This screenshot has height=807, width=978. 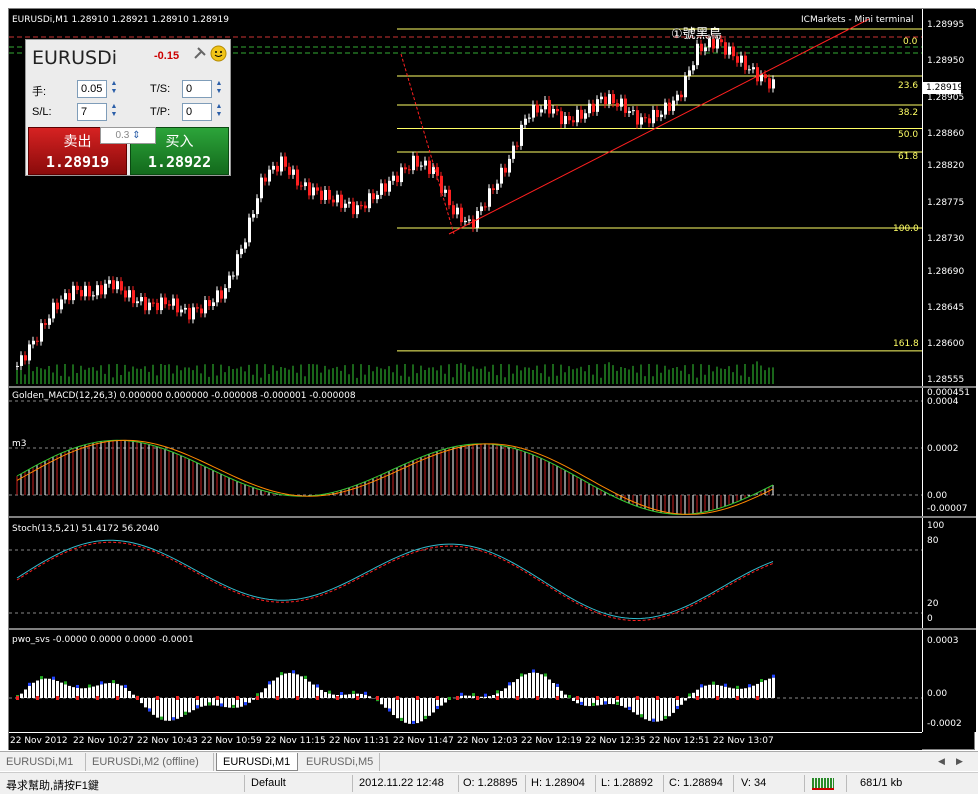 I want to click on tab-scroll-right-icon: ▶, so click(x=959, y=761).